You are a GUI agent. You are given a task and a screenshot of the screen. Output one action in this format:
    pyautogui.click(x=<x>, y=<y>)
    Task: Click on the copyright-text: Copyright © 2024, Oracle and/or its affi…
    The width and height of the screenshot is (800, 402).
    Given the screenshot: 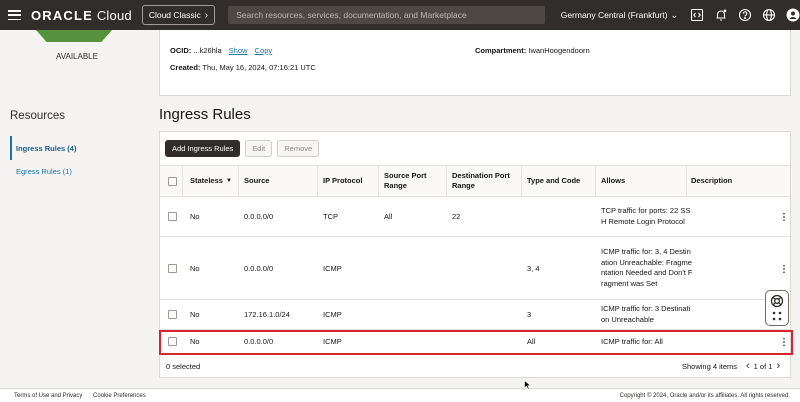 What is the action you would take?
    pyautogui.click(x=704, y=395)
    